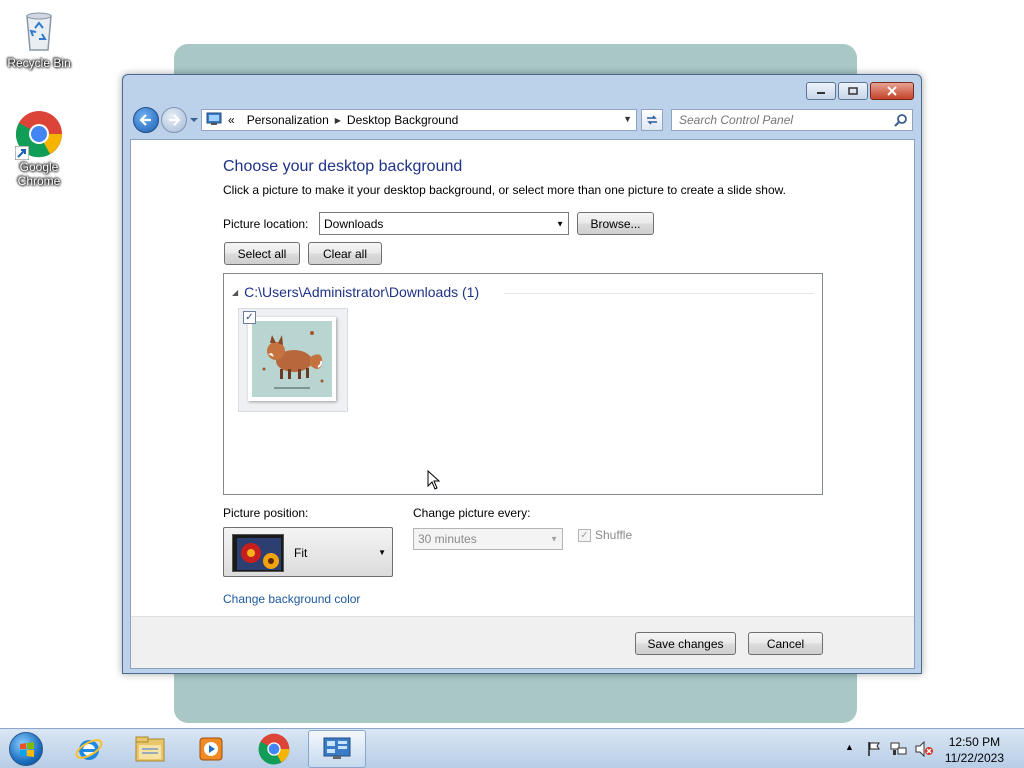 The width and height of the screenshot is (1024, 768). I want to click on ie-icon, so click(89, 749).